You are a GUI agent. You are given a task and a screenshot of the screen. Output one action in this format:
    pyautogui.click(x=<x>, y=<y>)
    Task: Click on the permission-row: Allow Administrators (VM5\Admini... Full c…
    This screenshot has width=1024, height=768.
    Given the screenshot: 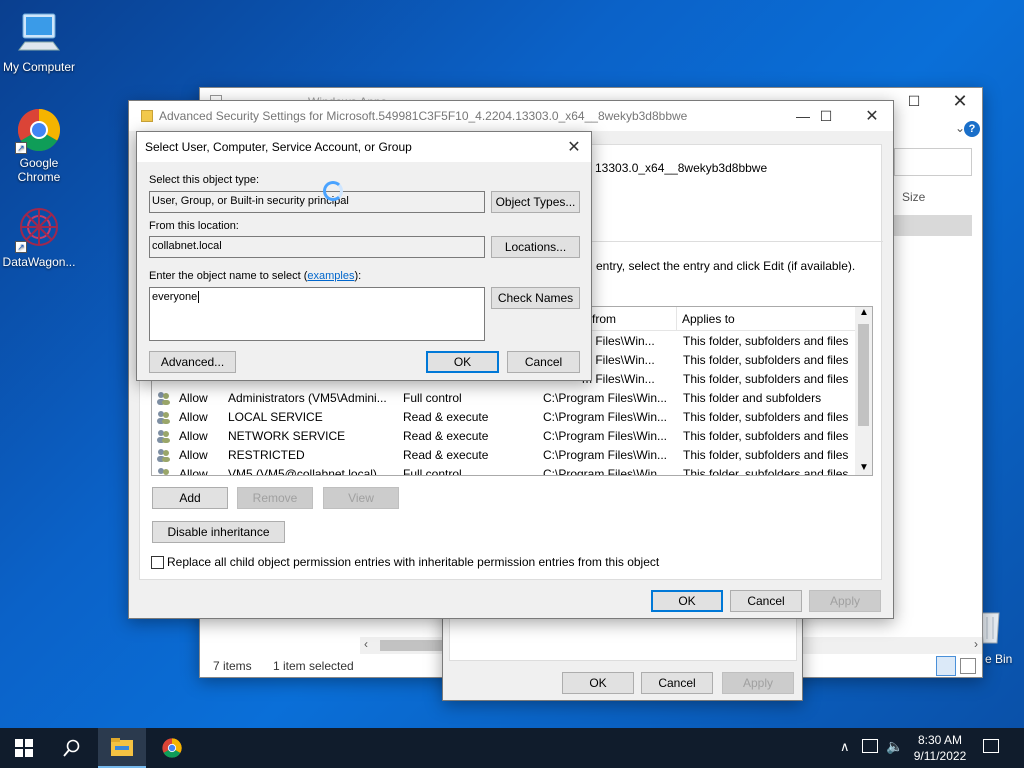 What is the action you would take?
    pyautogui.click(x=505, y=397)
    